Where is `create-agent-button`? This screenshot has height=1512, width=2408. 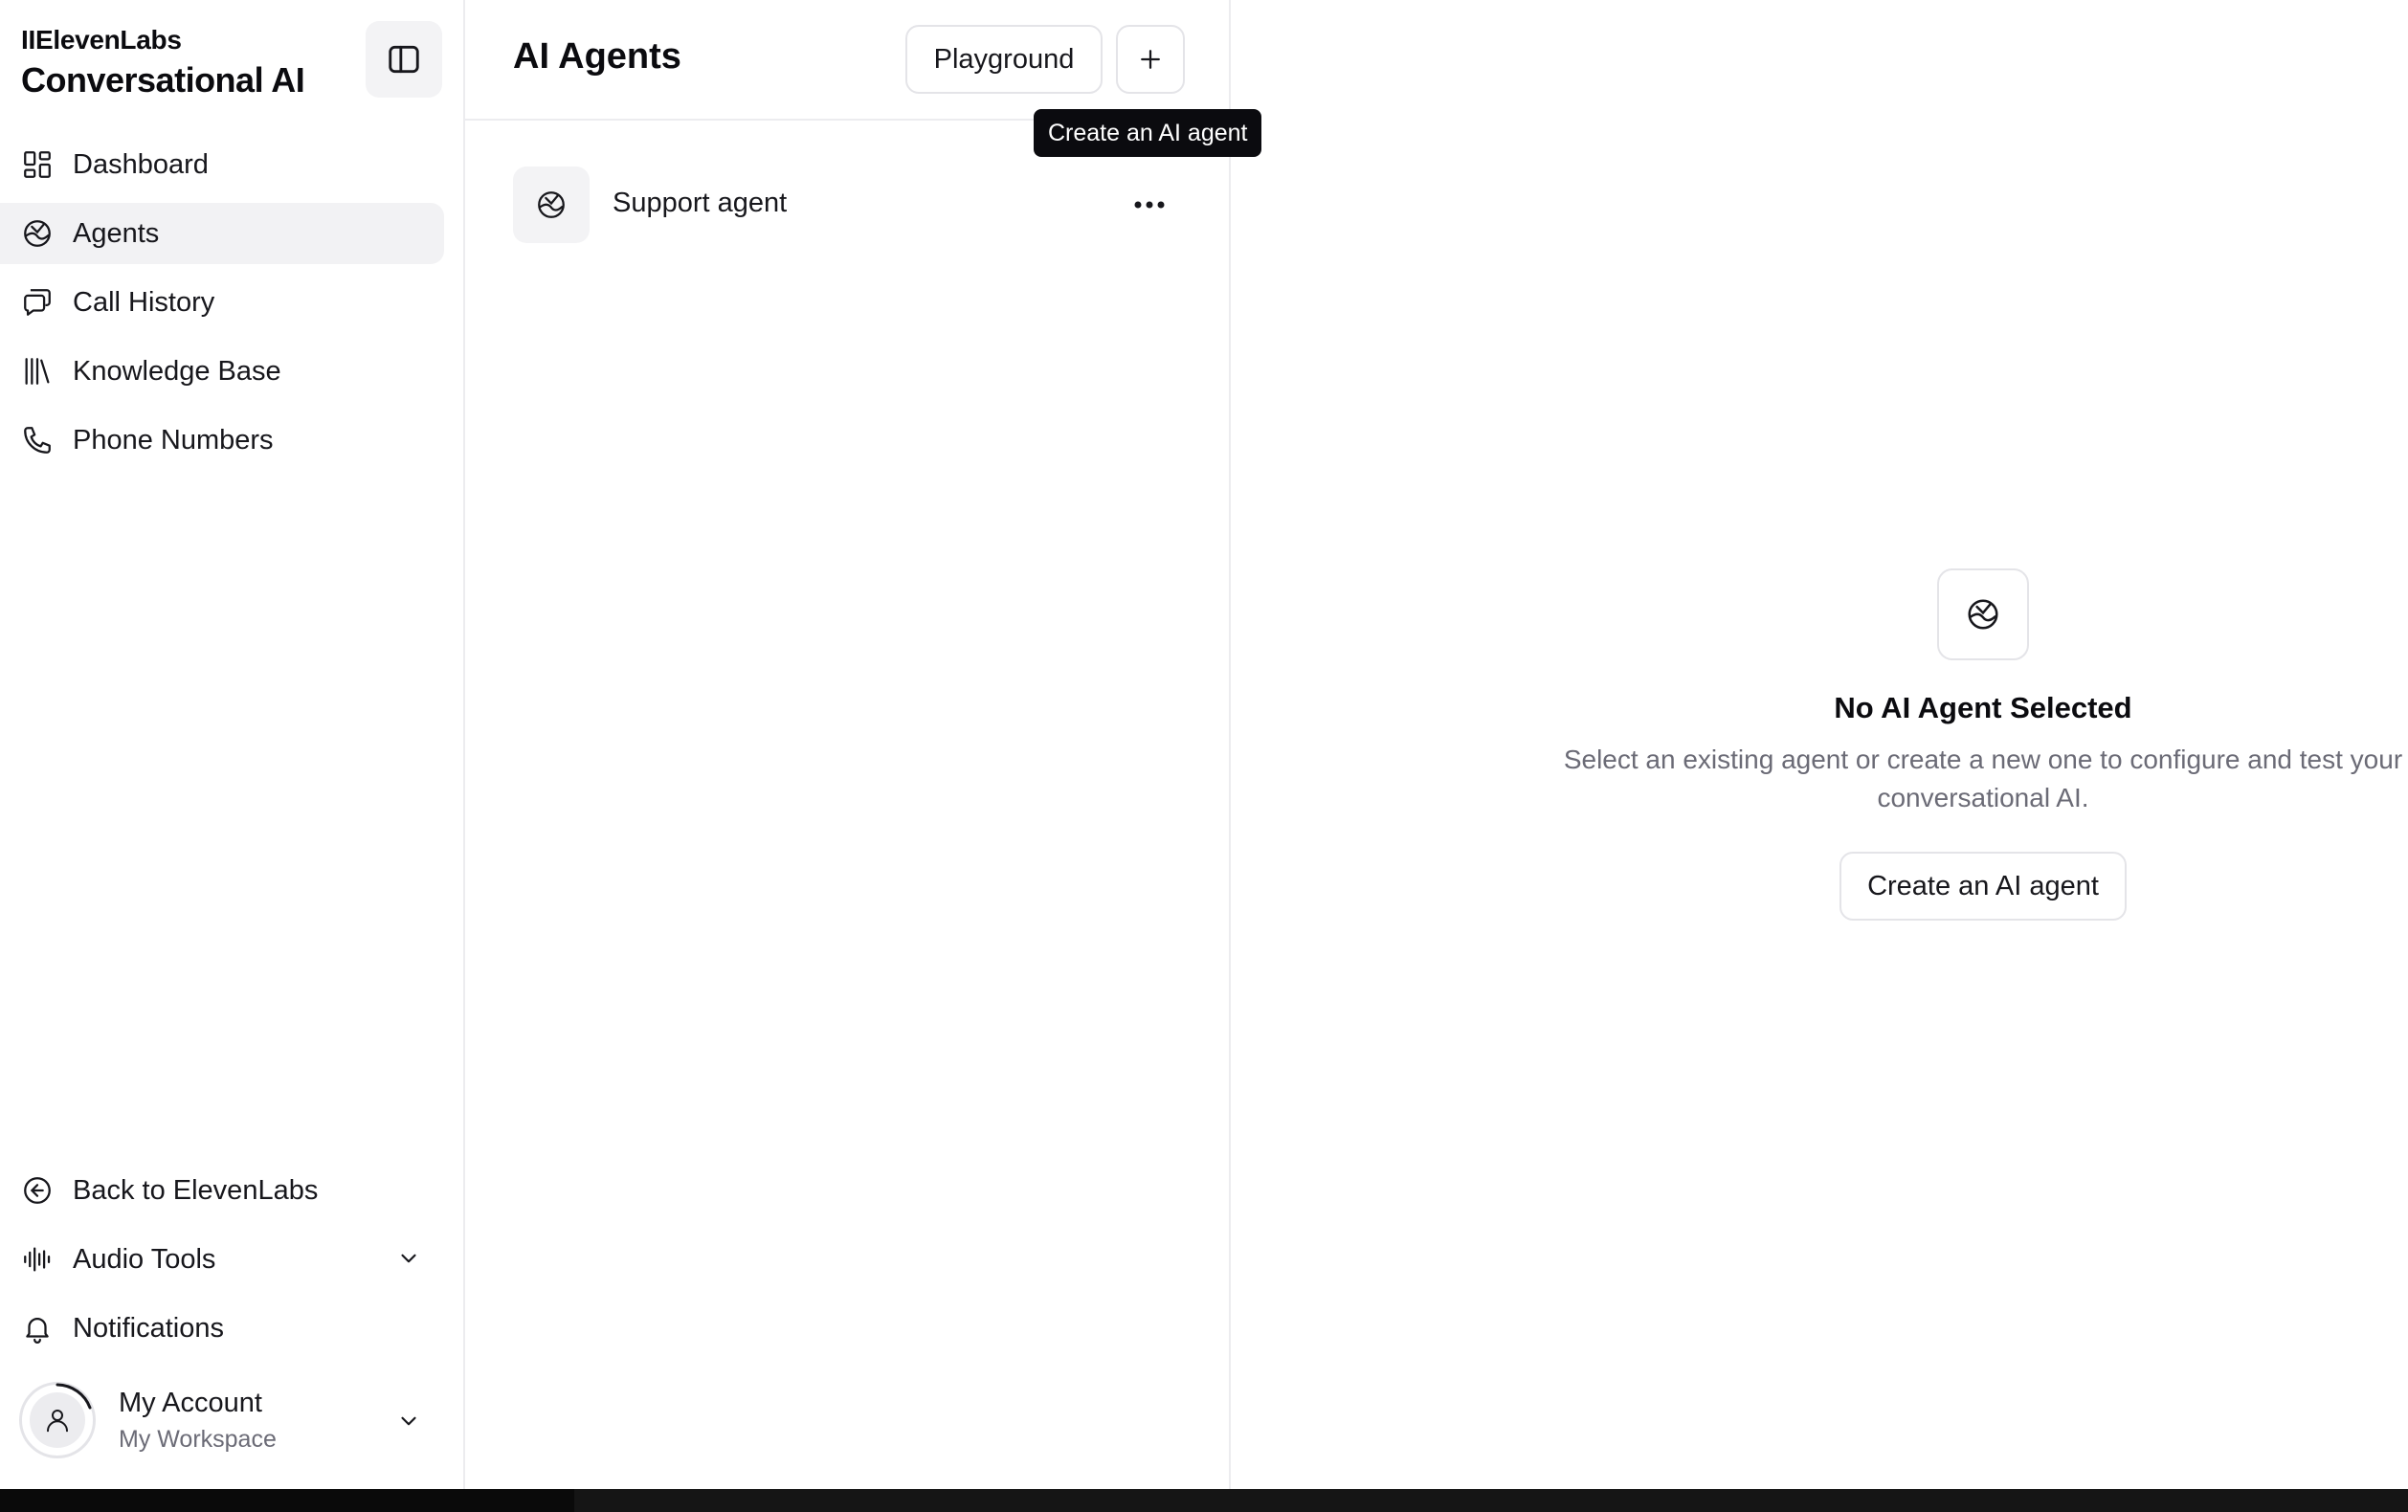
create-agent-button is located at coordinates (1150, 59).